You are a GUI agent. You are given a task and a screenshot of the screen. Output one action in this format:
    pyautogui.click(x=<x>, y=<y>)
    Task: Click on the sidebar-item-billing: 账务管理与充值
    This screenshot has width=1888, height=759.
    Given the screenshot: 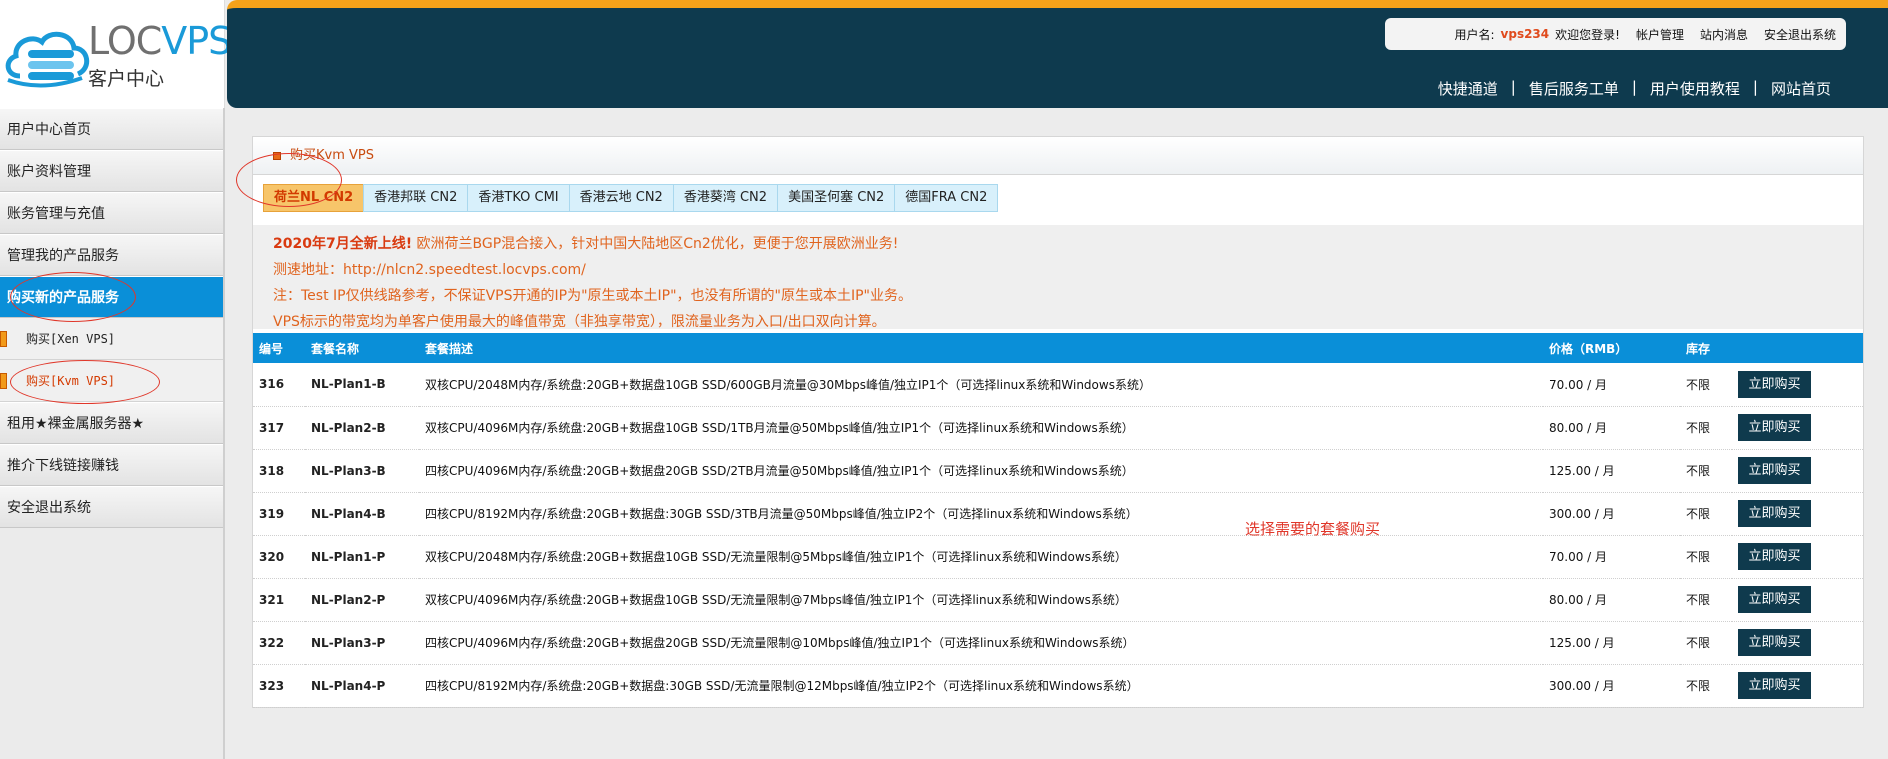 What is the action you would take?
    pyautogui.click(x=111, y=213)
    